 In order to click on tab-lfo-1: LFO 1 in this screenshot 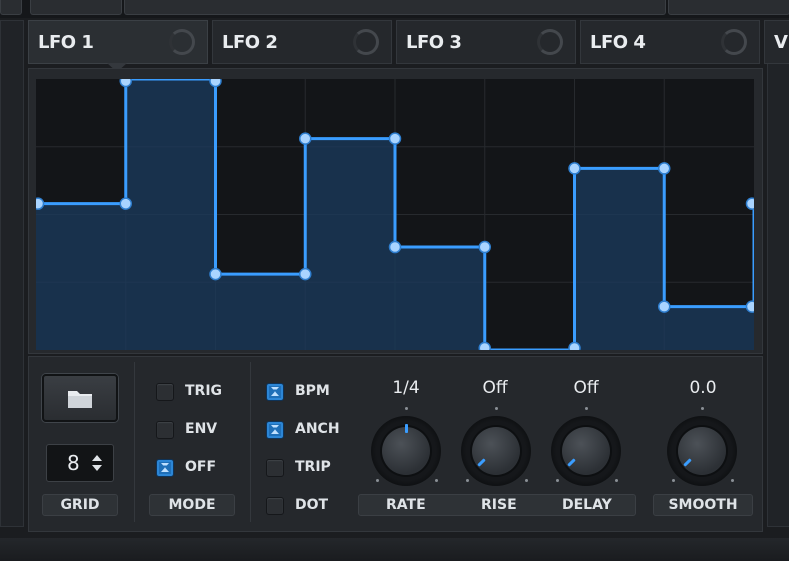, I will do `click(118, 42)`.